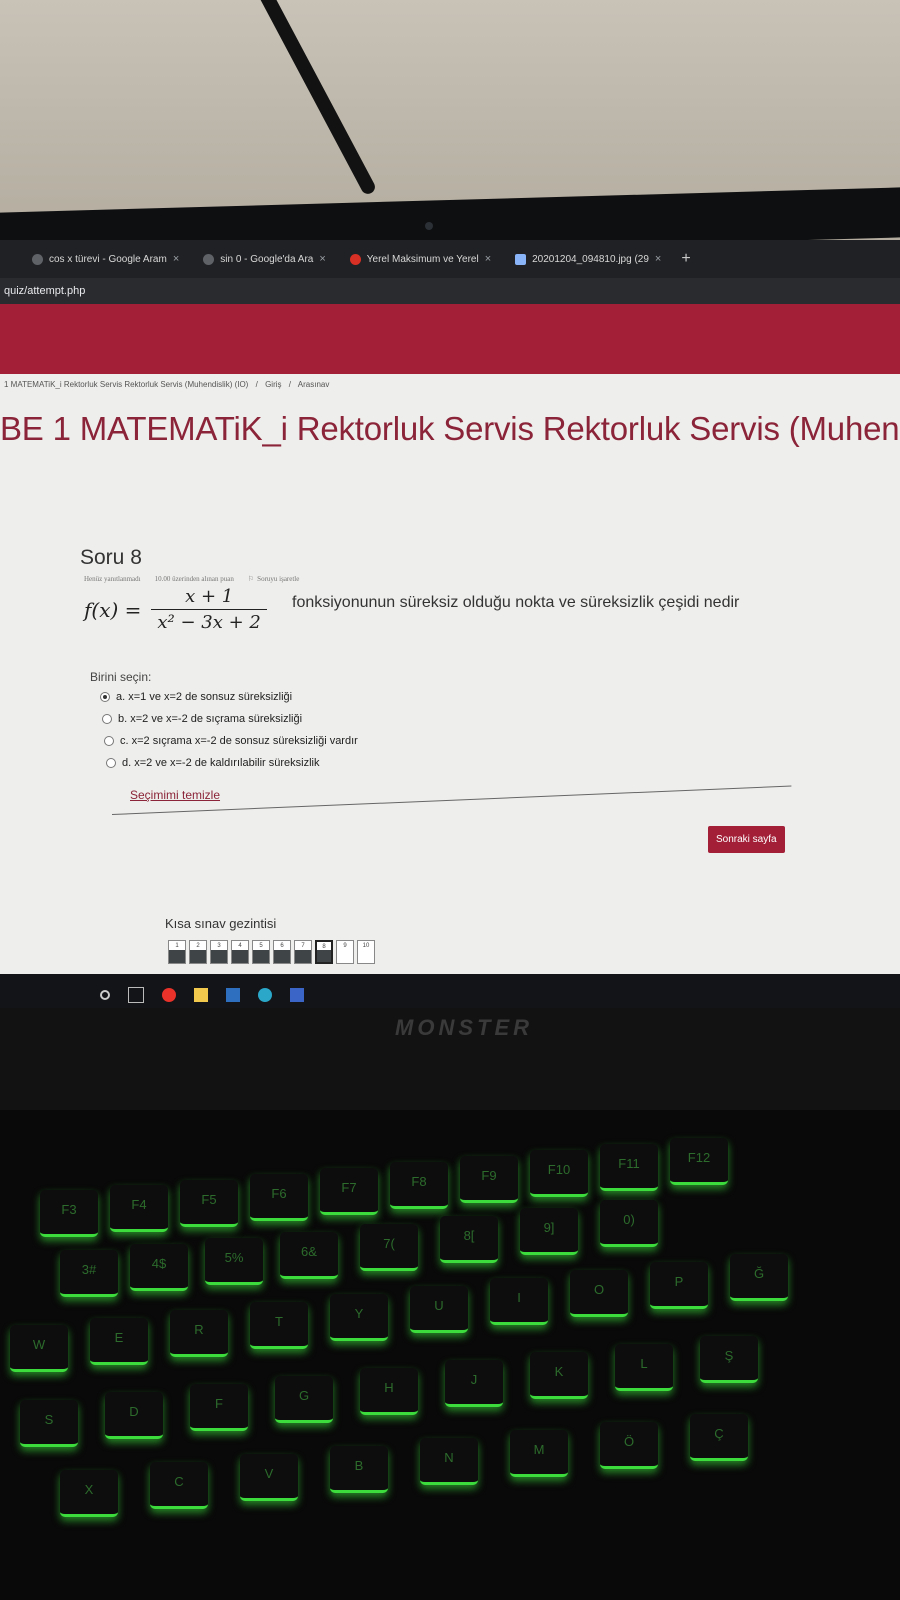 The image size is (900, 1600). Describe the element at coordinates (159, 1267) in the screenshot. I see `keyboard-key: 4$` at that location.